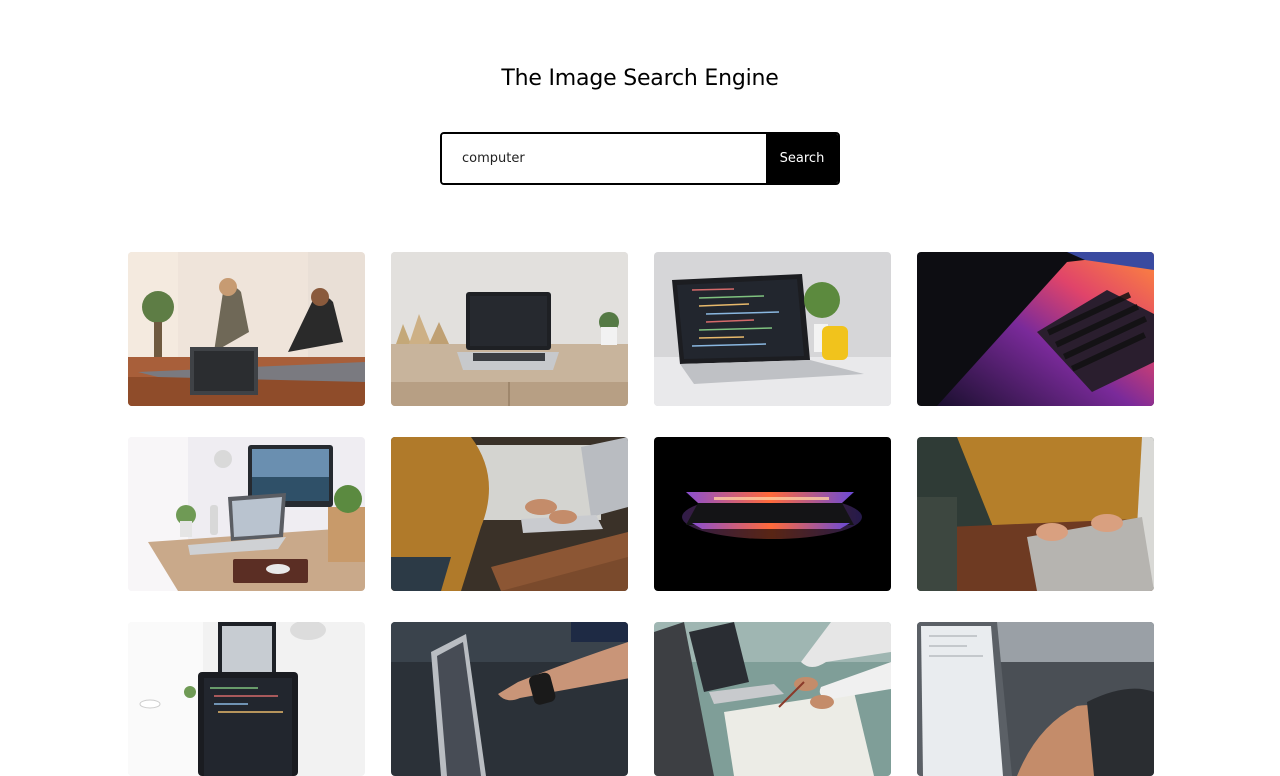 This screenshot has width=1280, height=776. What do you see at coordinates (604, 158) in the screenshot?
I see `search-input` at bounding box center [604, 158].